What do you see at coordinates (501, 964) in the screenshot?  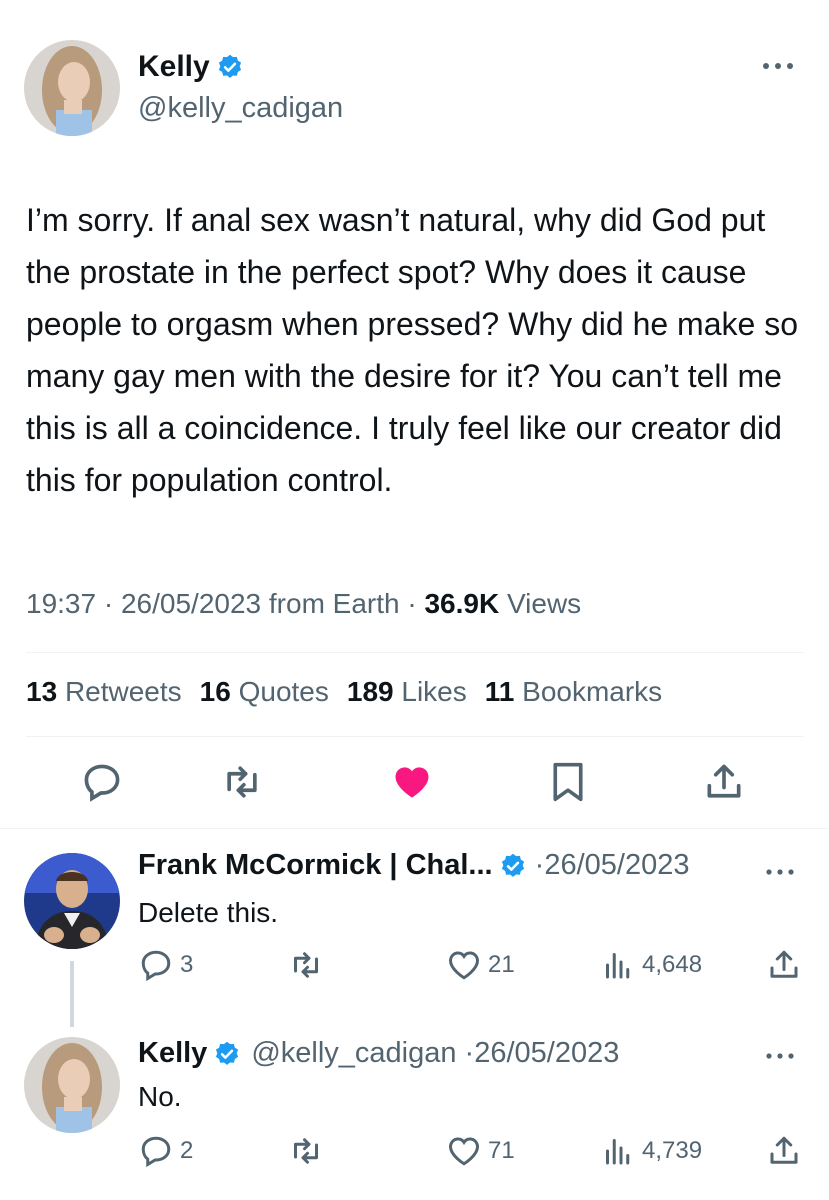 I see `like-count: 21` at bounding box center [501, 964].